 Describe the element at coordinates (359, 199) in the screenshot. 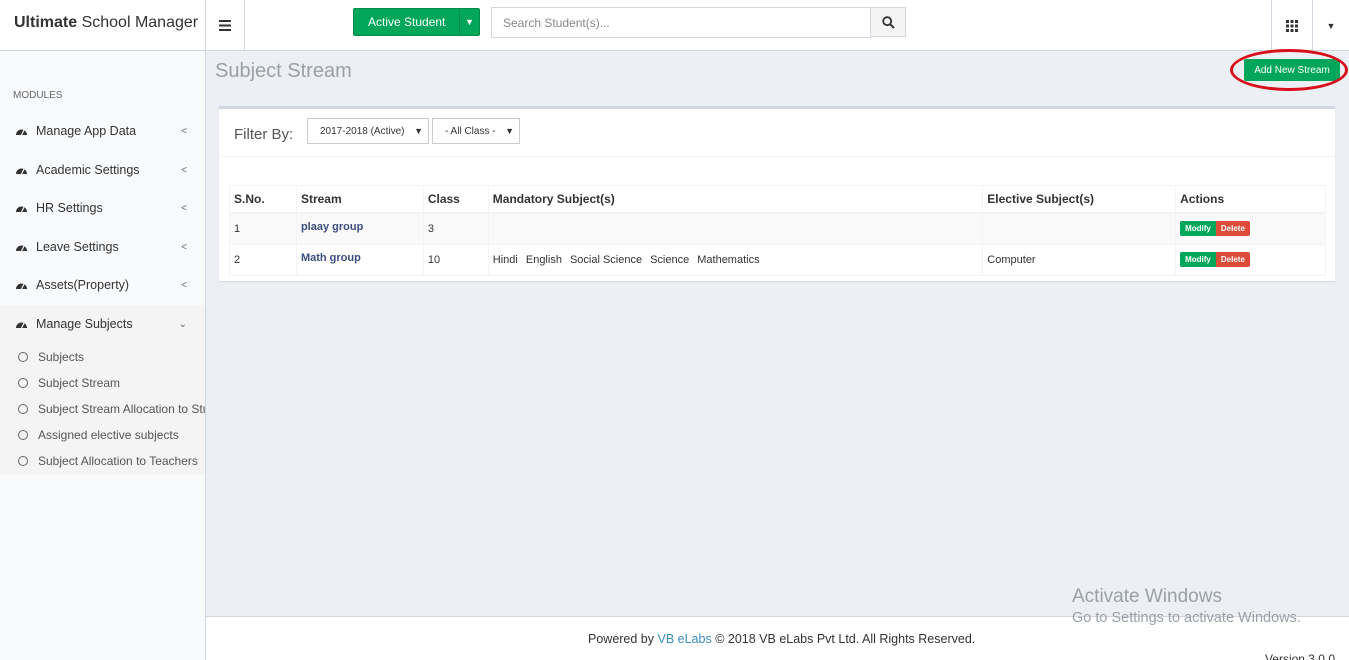

I see `column-header: Stream` at that location.